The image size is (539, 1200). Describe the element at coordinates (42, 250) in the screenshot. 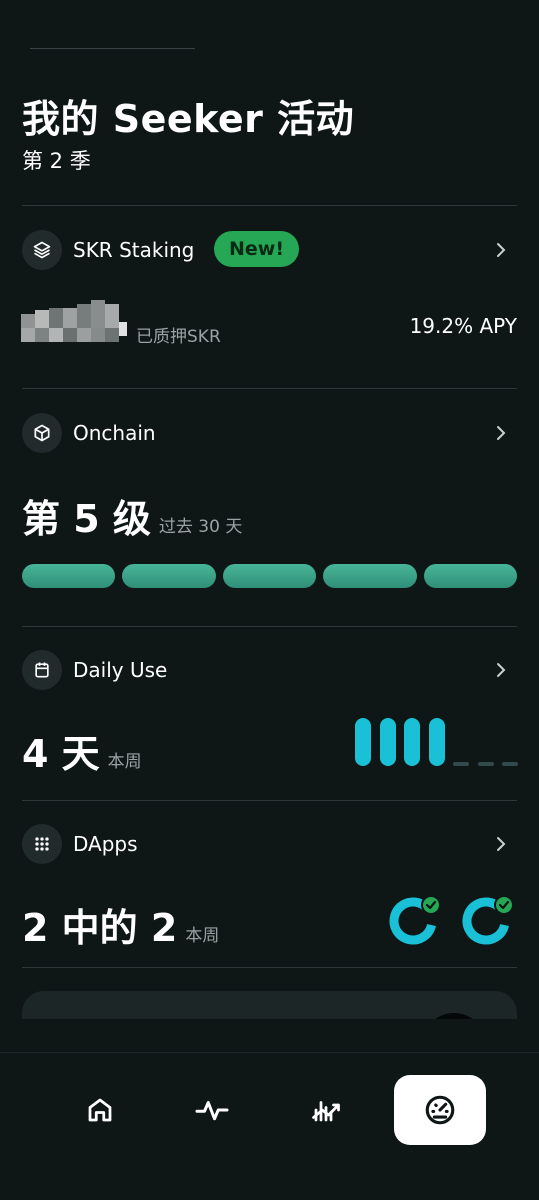

I see `layers-icon` at that location.